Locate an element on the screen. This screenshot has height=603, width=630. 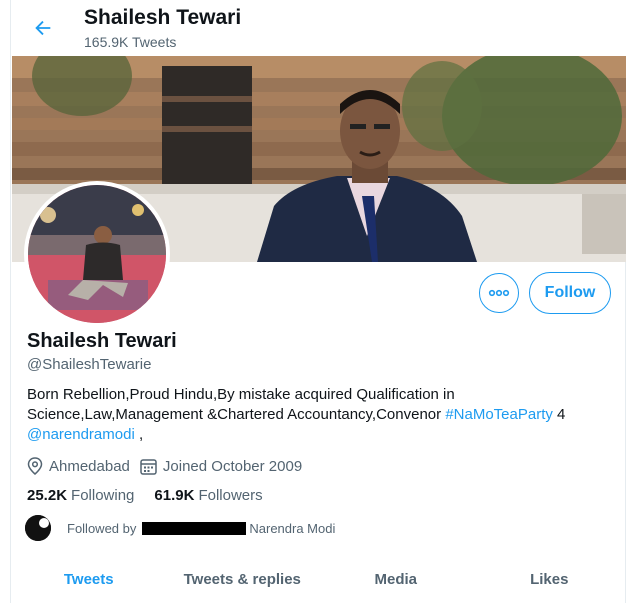
bio-text-3: , is located at coordinates (139, 434).